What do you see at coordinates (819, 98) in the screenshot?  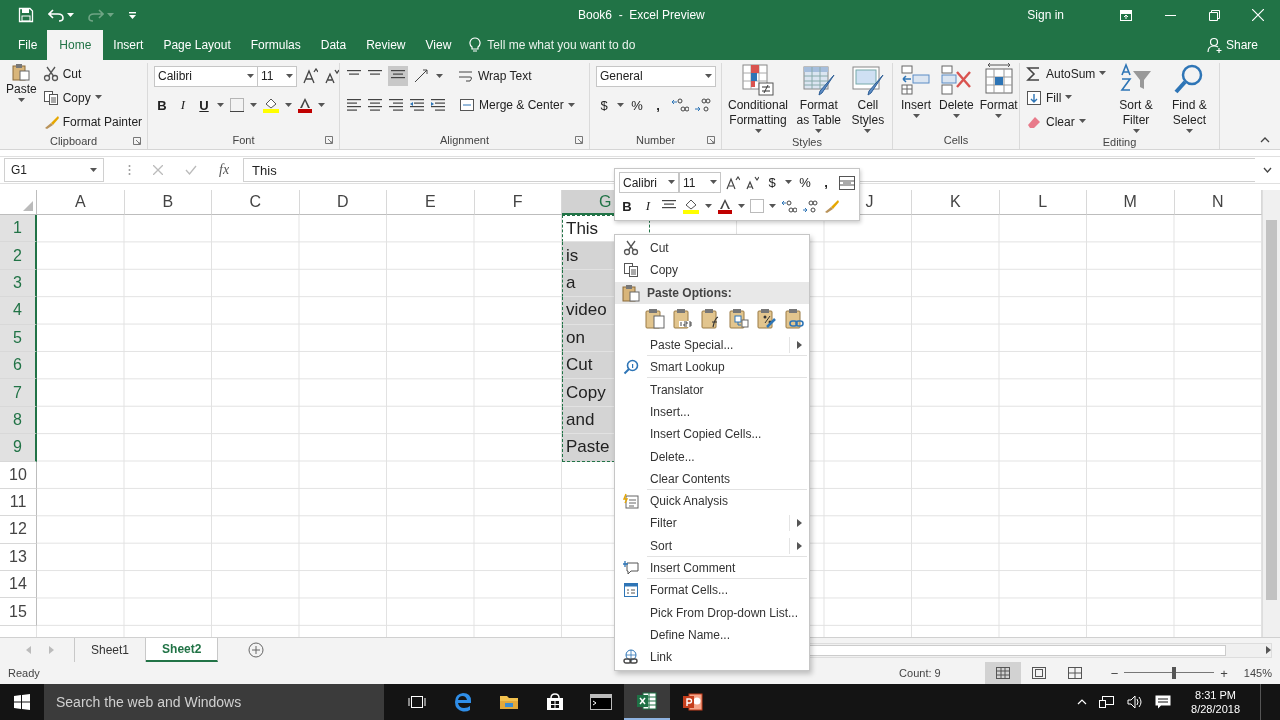 I see `ribbon-button: Format as Table` at bounding box center [819, 98].